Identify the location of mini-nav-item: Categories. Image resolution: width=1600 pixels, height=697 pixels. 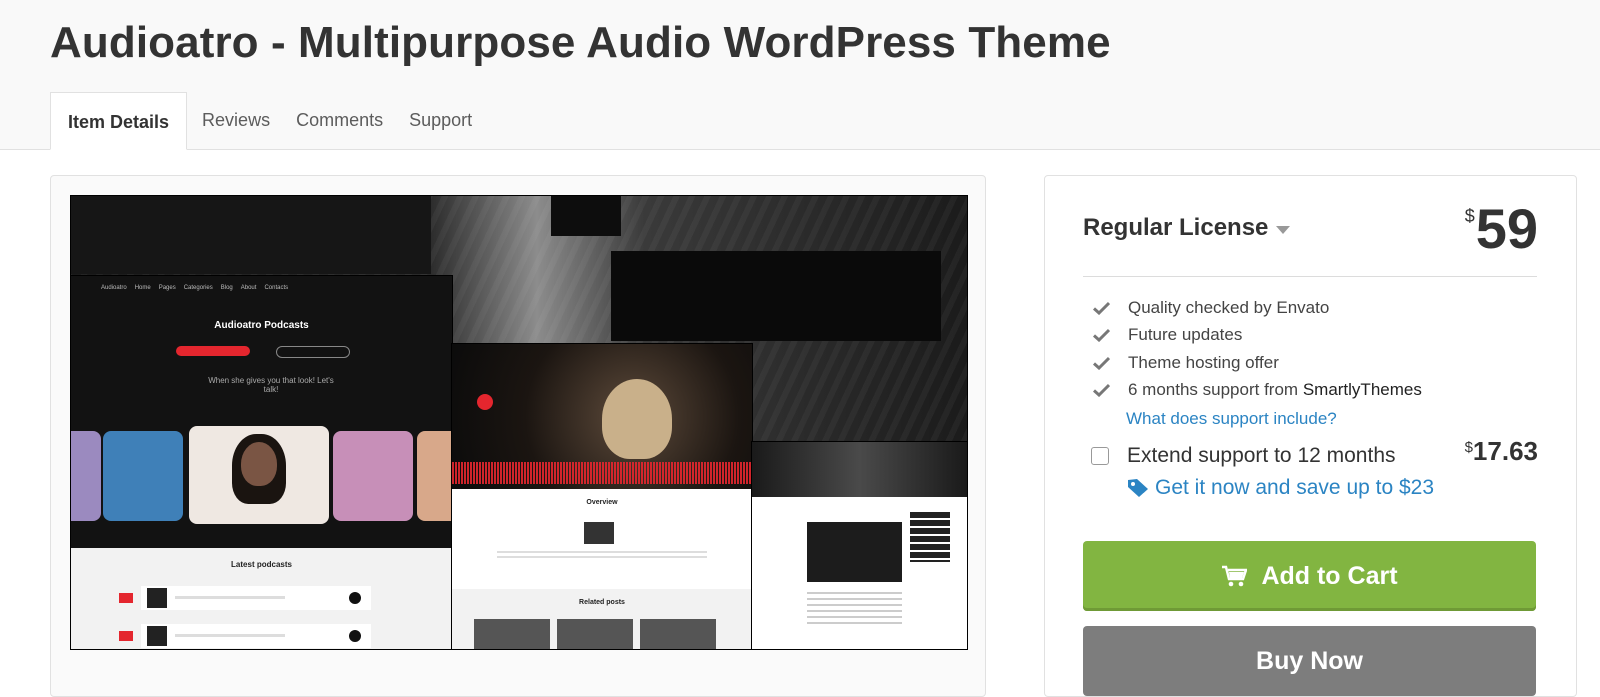
(198, 288).